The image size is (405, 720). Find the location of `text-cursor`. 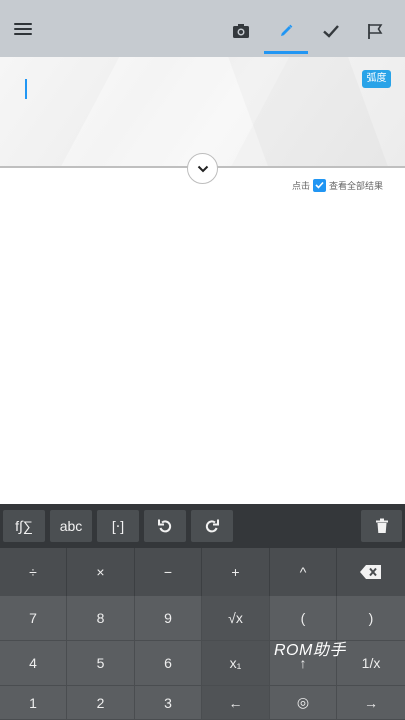

text-cursor is located at coordinates (26, 89).